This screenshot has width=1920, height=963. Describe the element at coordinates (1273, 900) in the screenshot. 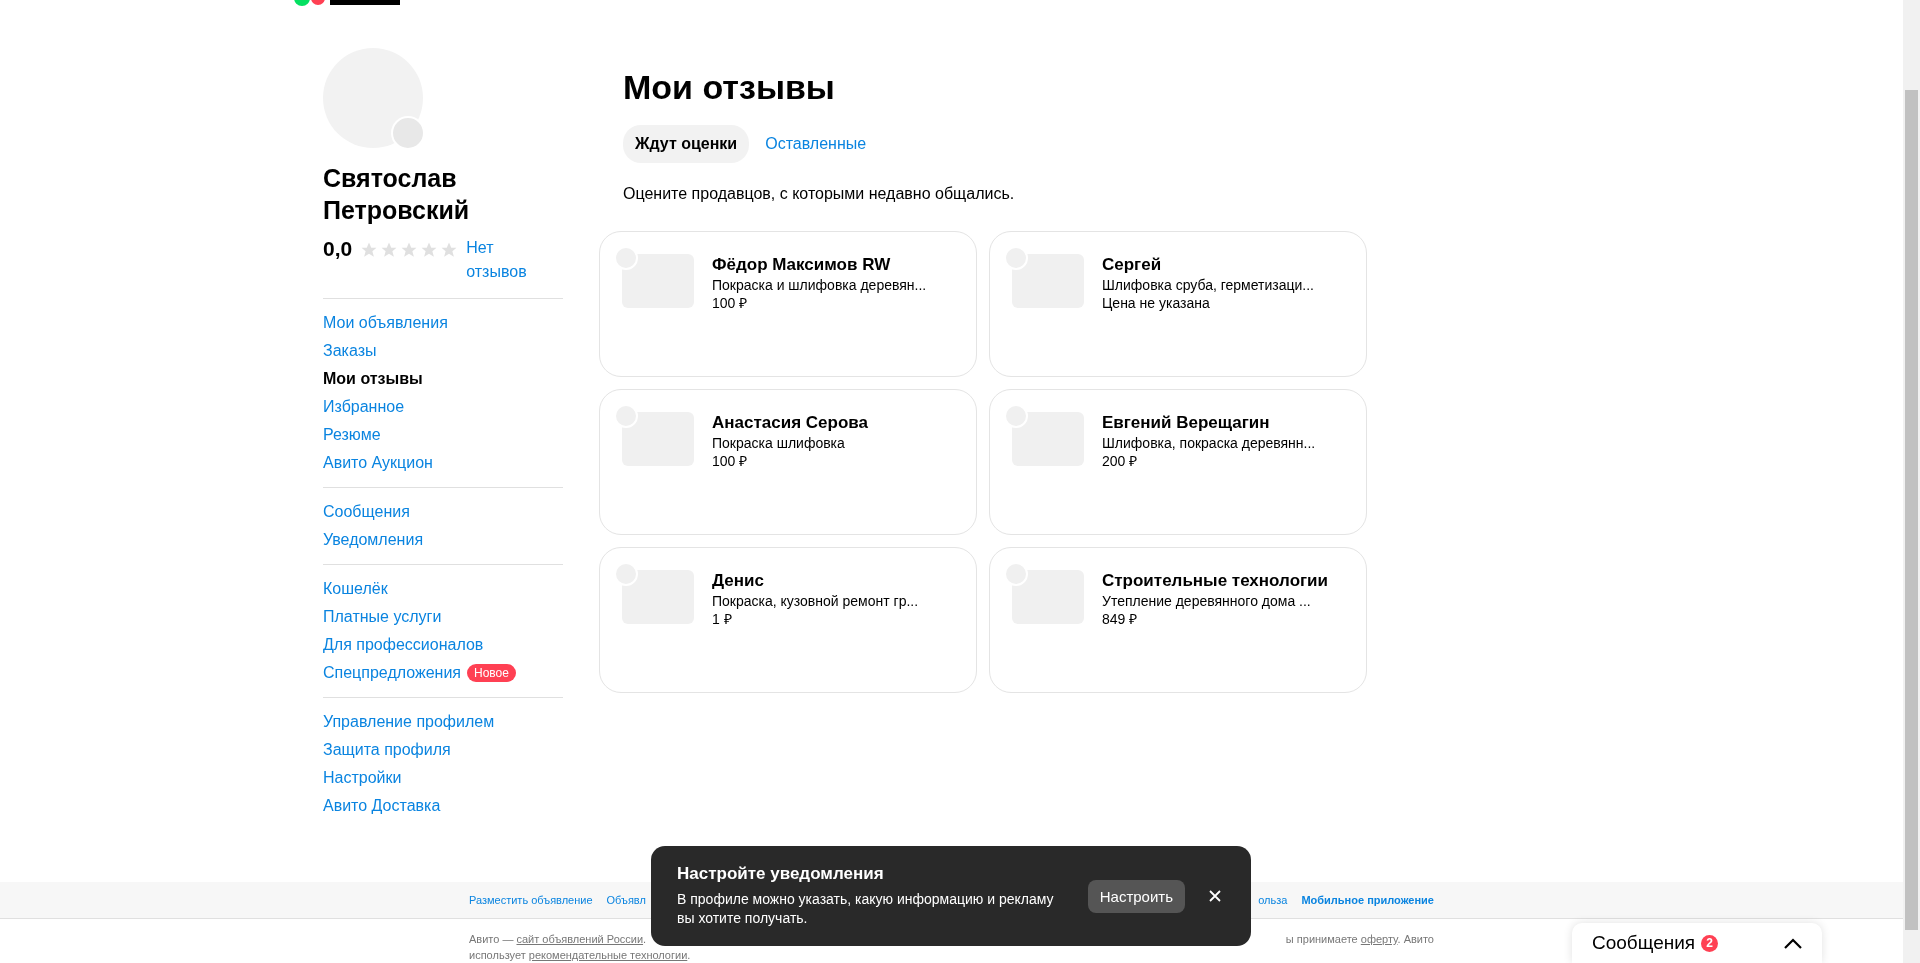

I see `footer-link: ольза` at that location.